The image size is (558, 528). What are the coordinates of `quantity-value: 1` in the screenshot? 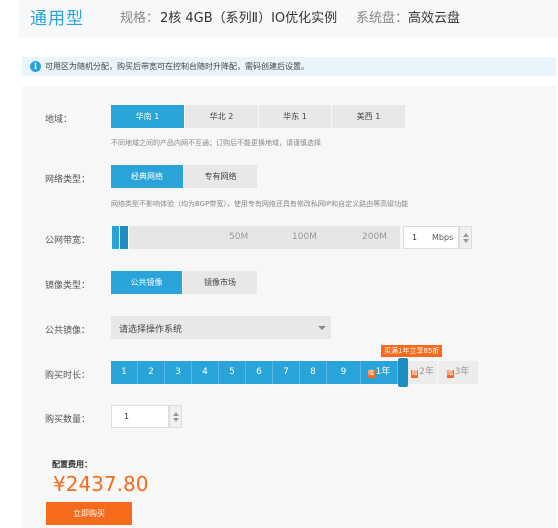 It's located at (127, 416).